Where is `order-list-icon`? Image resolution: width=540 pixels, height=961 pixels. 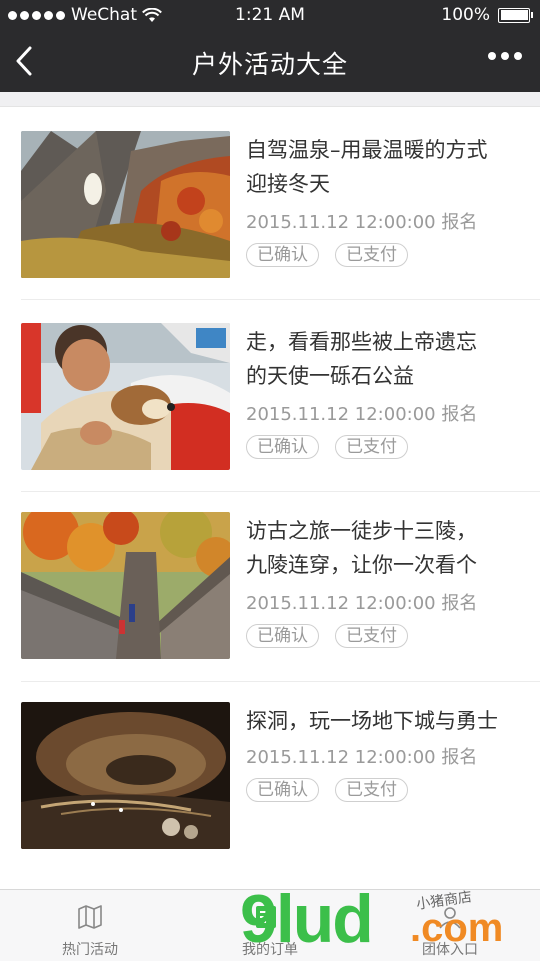
order-list-icon is located at coordinates (266, 917).